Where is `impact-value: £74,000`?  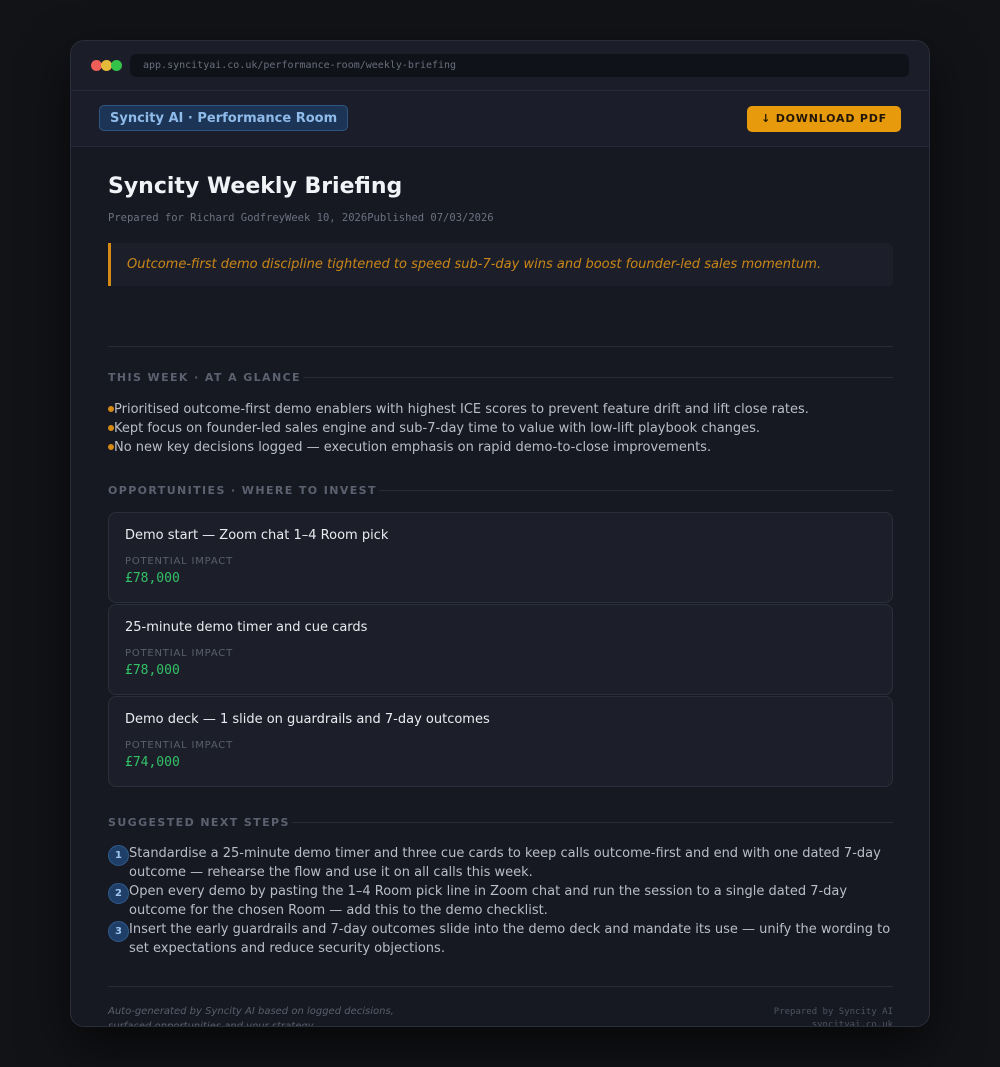
impact-value: £74,000 is located at coordinates (152, 762).